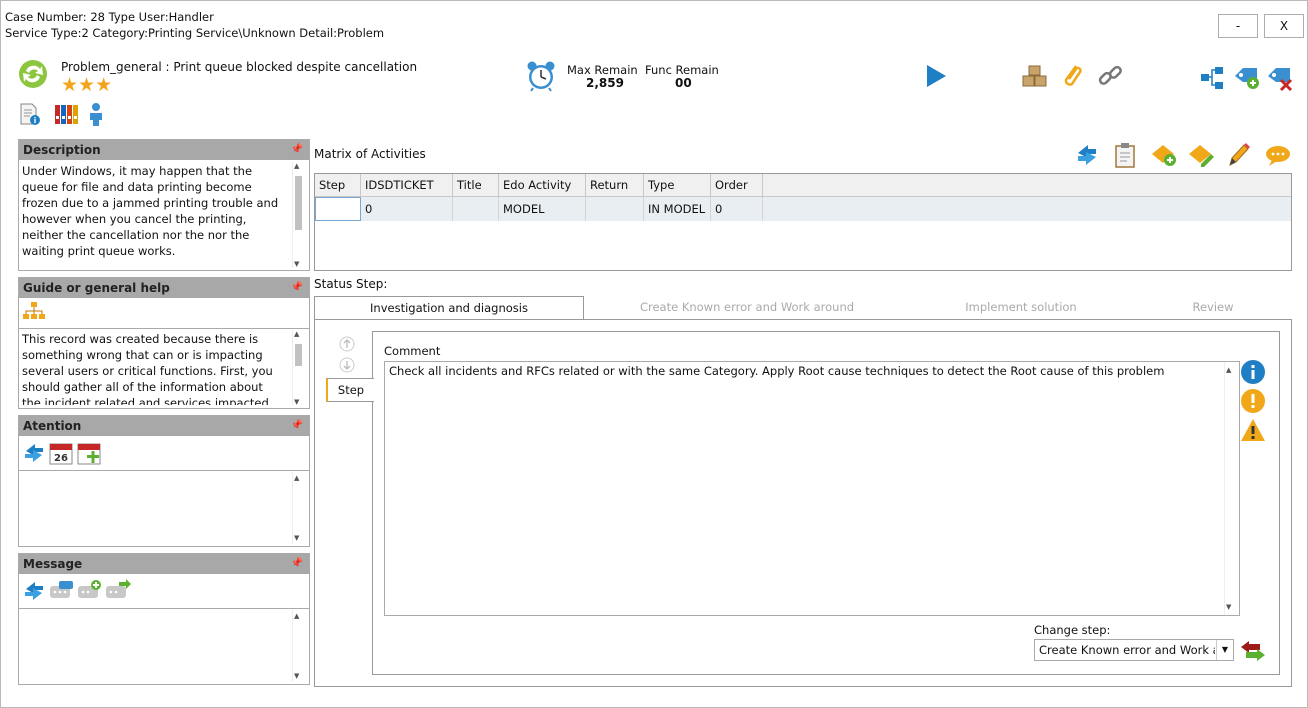 This screenshot has height=708, width=1308. What do you see at coordinates (1280, 79) in the screenshot?
I see `tag-delete-icon` at bounding box center [1280, 79].